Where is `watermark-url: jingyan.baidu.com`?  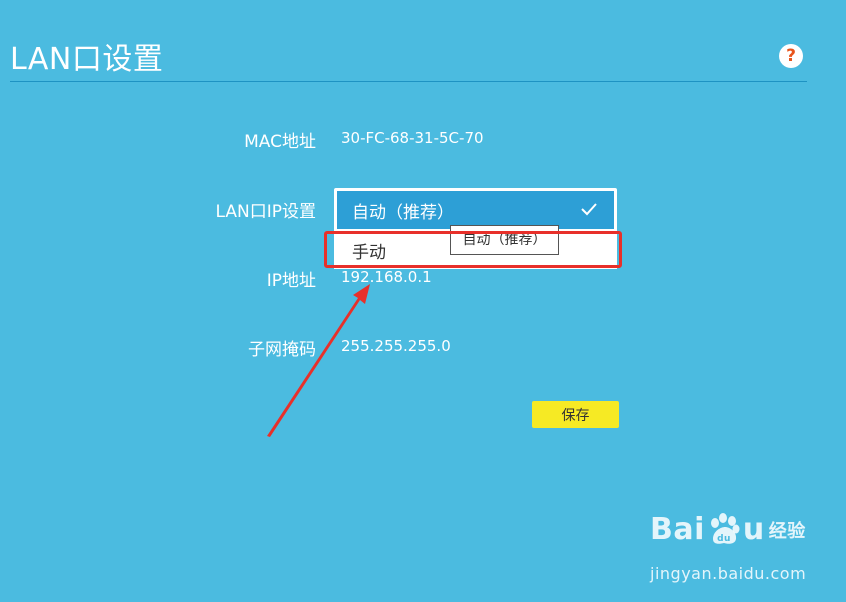 watermark-url: jingyan.baidu.com is located at coordinates (728, 573).